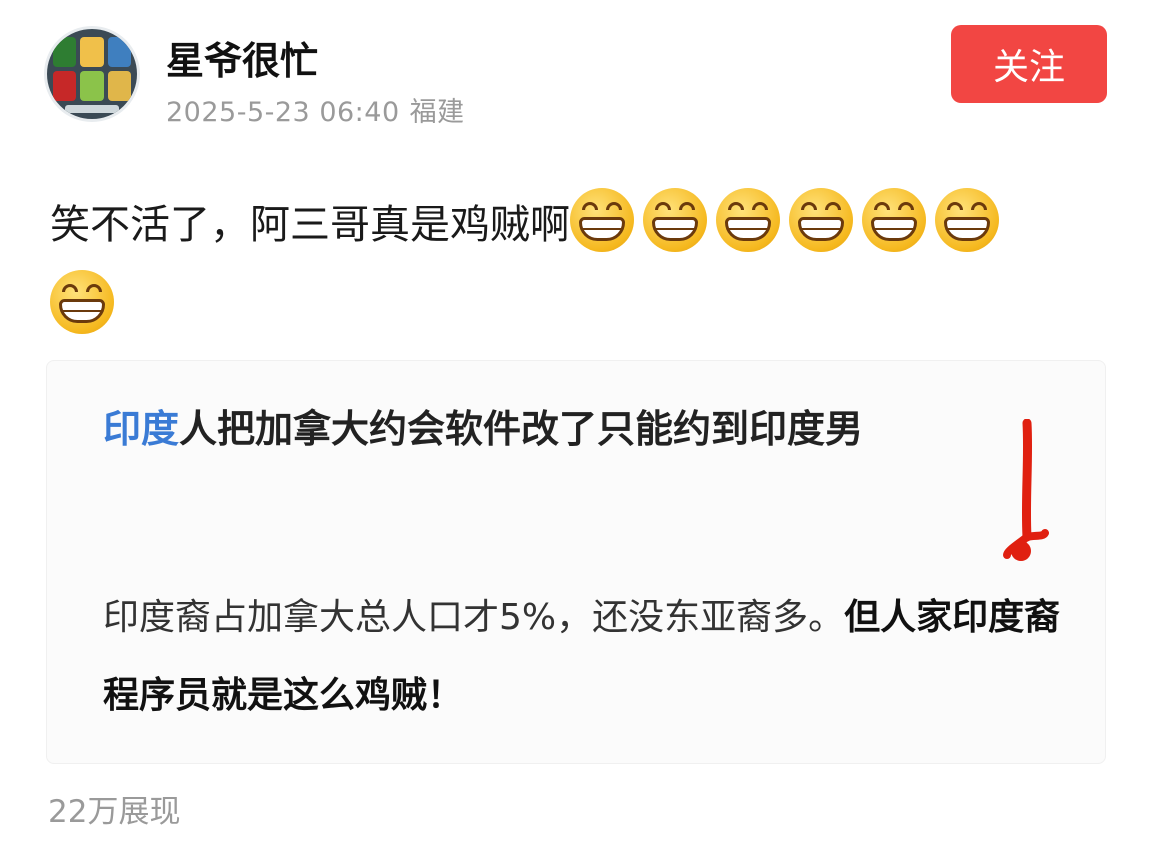 This screenshot has width=1152, height=862. I want to click on card-title: 印度人把加拿大约会软件改了只能约到印度男, so click(533, 429).